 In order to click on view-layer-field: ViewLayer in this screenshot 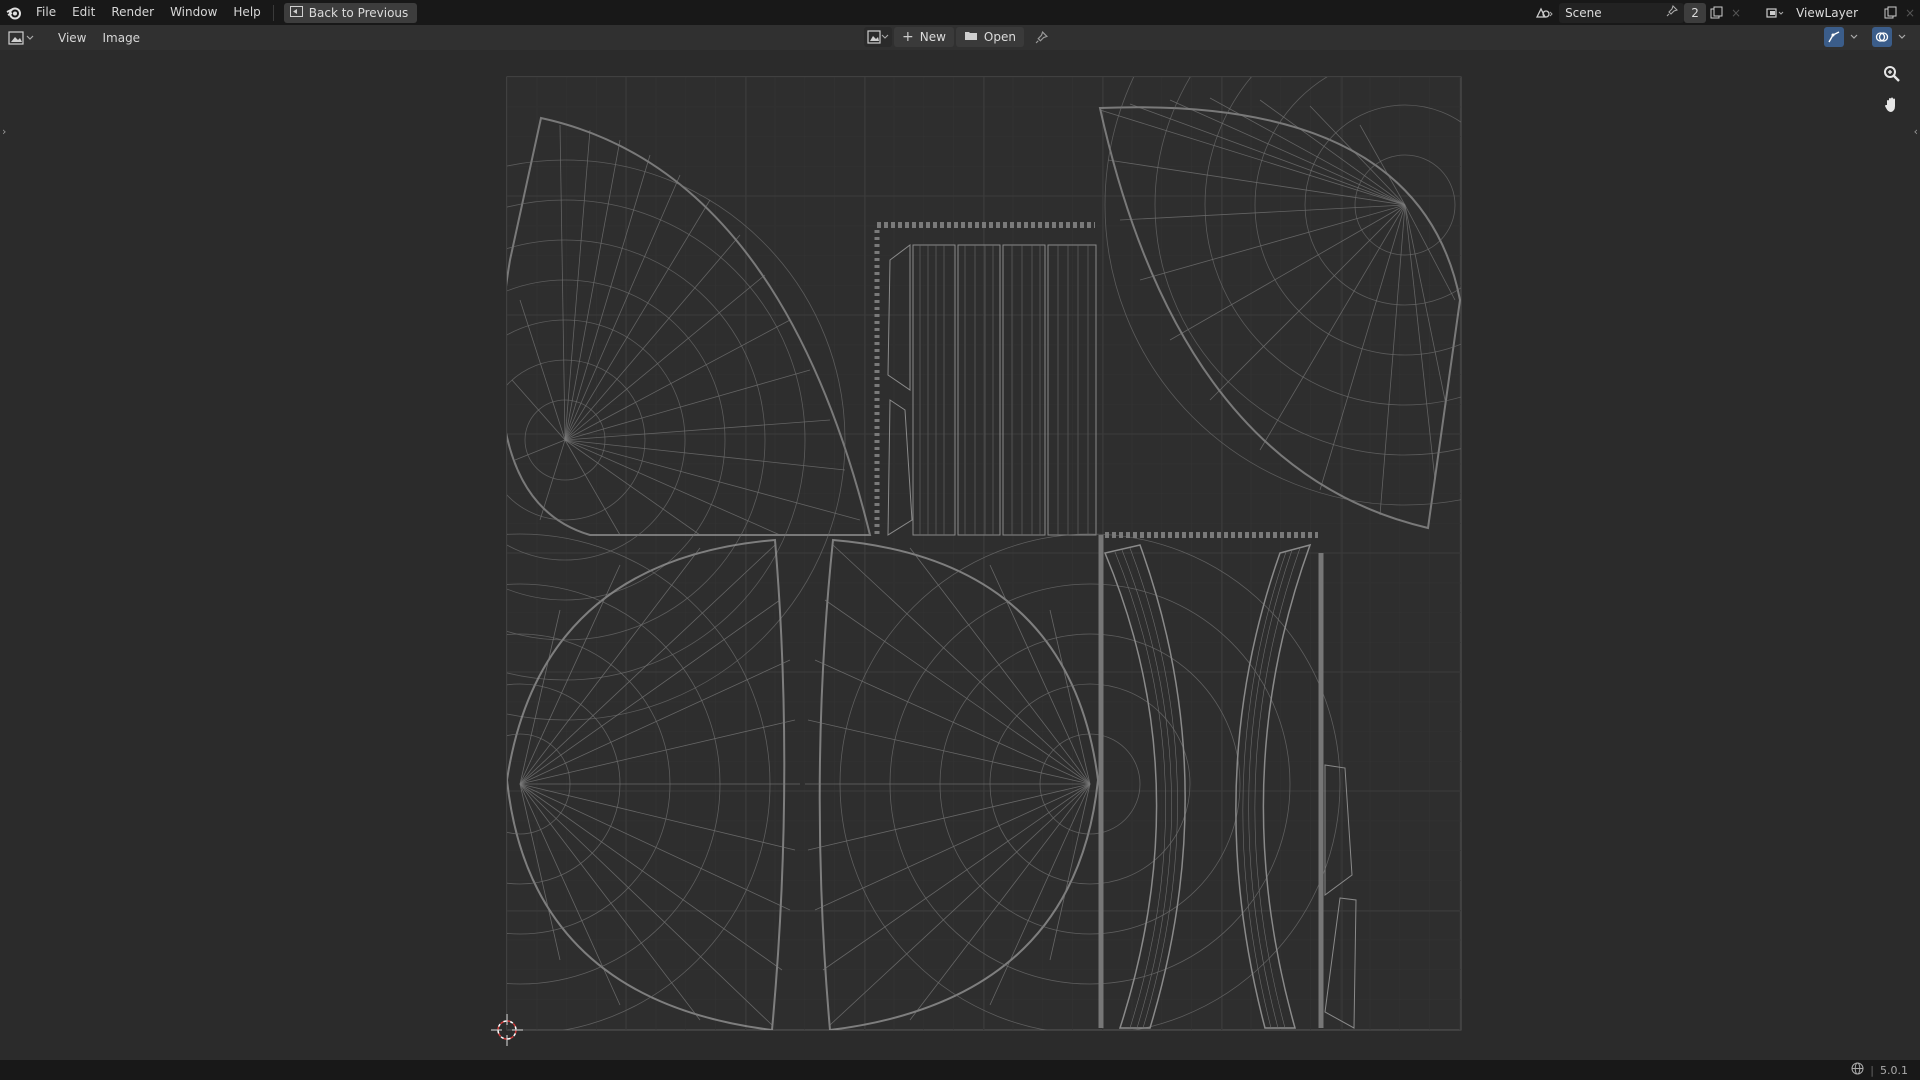, I will do `click(1827, 13)`.